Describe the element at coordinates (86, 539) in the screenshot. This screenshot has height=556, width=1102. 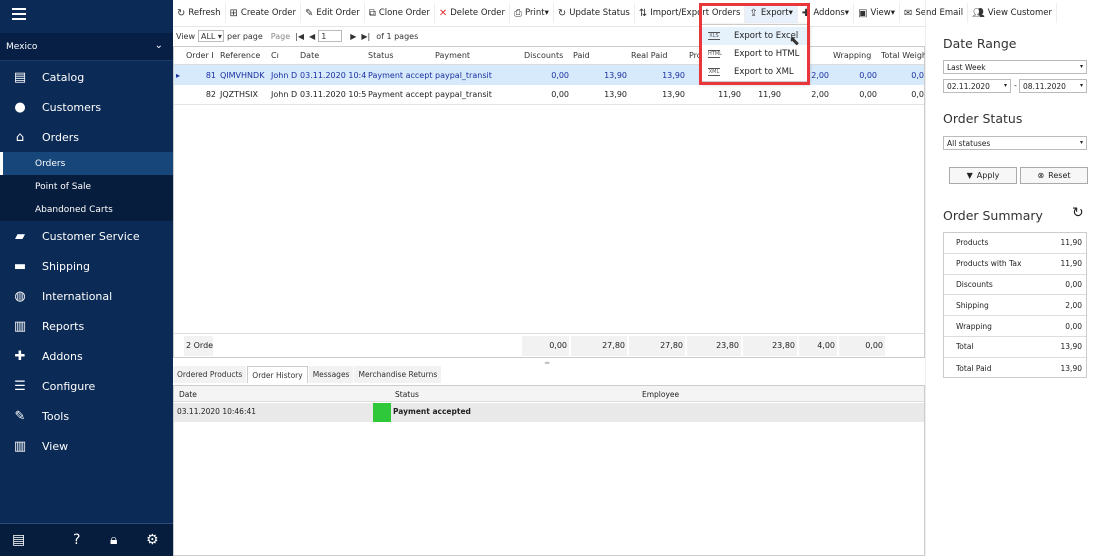
I see `sidebar-footer: ▤ ? 🔒︎ ⚙` at that location.